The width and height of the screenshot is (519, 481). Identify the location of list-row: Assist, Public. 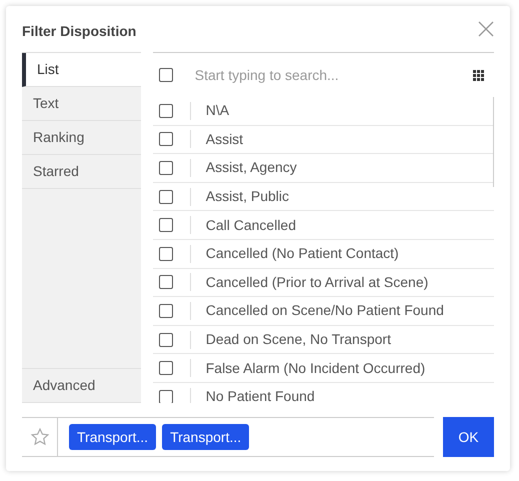
(323, 197).